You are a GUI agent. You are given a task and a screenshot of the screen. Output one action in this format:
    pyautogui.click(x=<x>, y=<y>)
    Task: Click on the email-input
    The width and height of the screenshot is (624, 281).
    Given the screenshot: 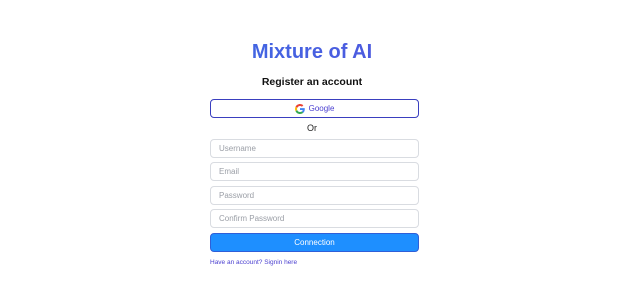 What is the action you would take?
    pyautogui.click(x=314, y=171)
    